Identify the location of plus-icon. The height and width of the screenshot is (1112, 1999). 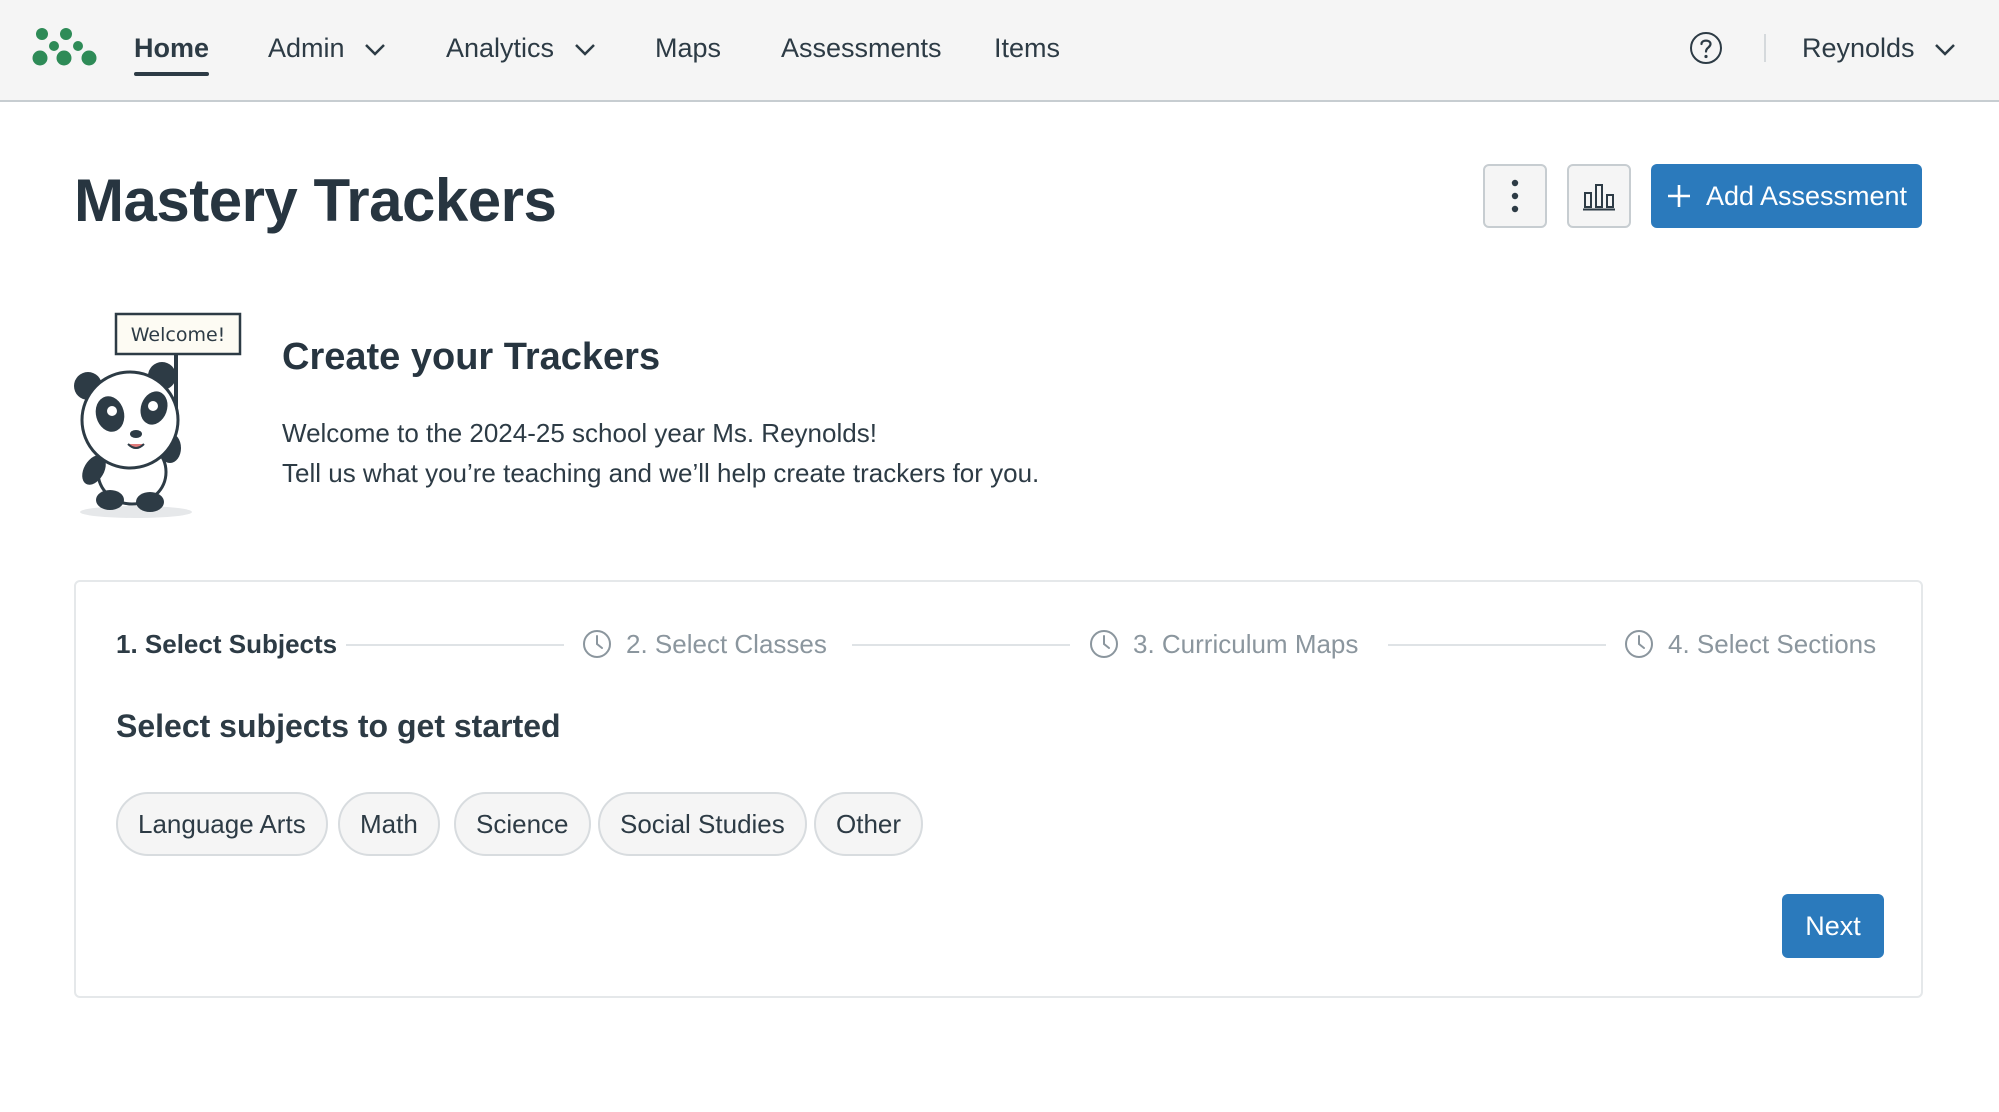
(1678, 196).